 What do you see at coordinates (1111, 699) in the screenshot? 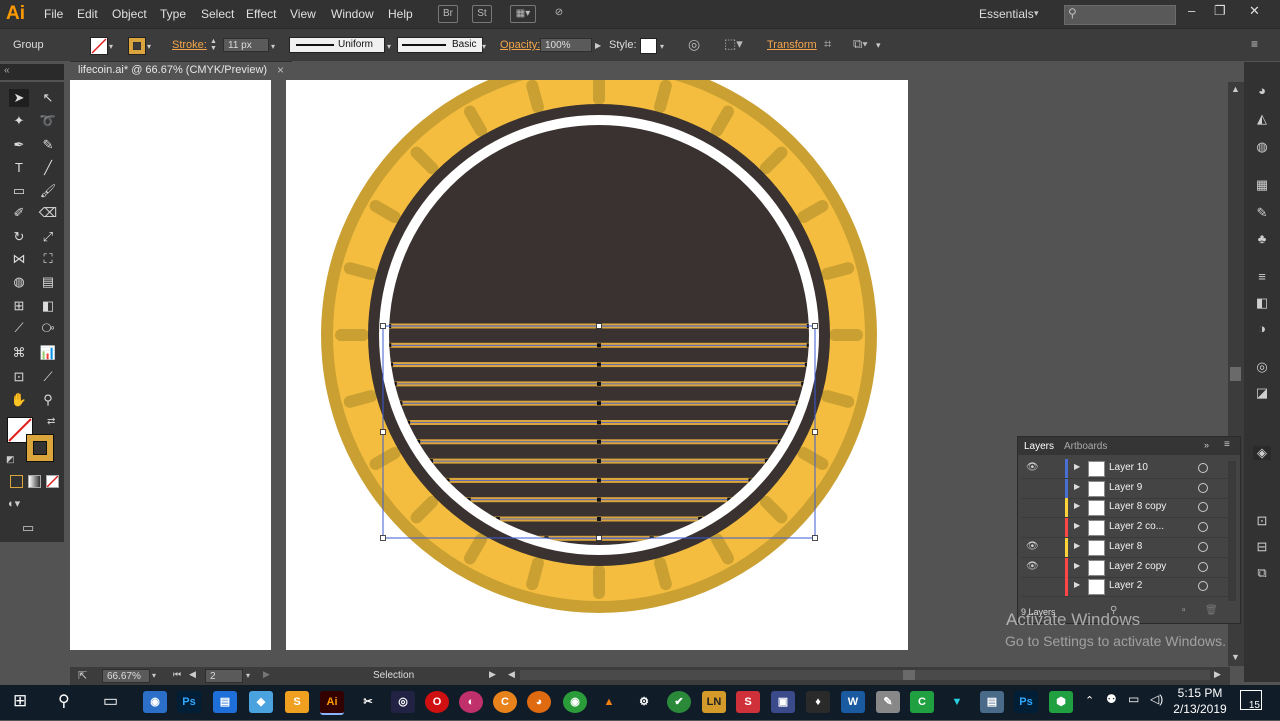
I see `user-icon: ⚉` at bounding box center [1111, 699].